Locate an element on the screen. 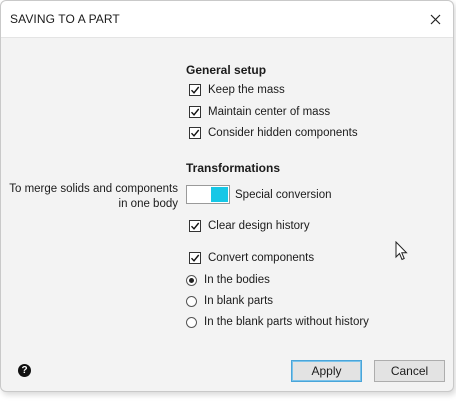 The height and width of the screenshot is (406, 456). merge-label-line2: in one body is located at coordinates (148, 204).